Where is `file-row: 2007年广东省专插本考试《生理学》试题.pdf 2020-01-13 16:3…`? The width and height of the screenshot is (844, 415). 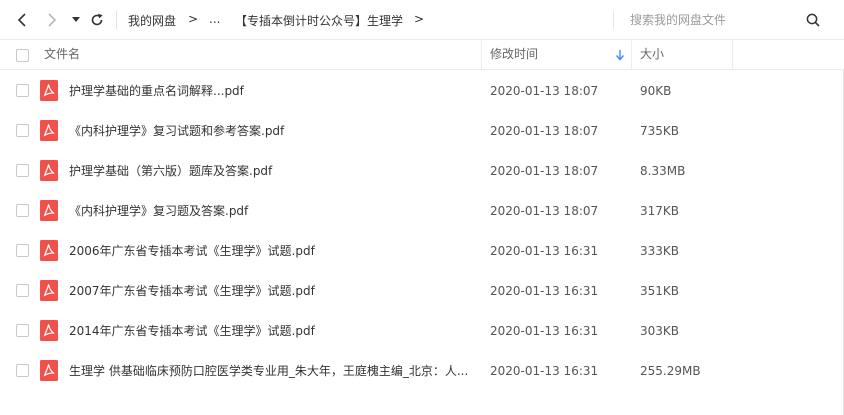
file-row: 2007年广东省专插本考试《生理学》试题.pdf 2020-01-13 16:3… is located at coordinates (422, 291).